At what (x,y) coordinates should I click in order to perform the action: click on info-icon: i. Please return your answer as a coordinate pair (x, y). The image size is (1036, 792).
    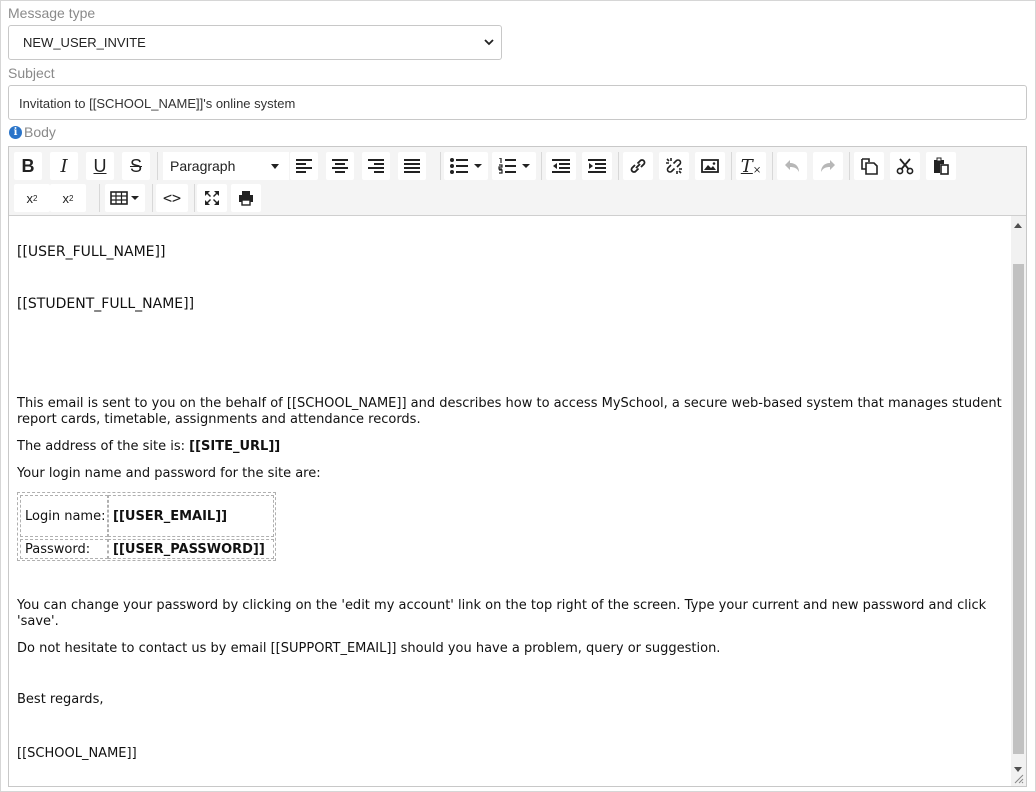
    Looking at the image, I should click on (15, 132).